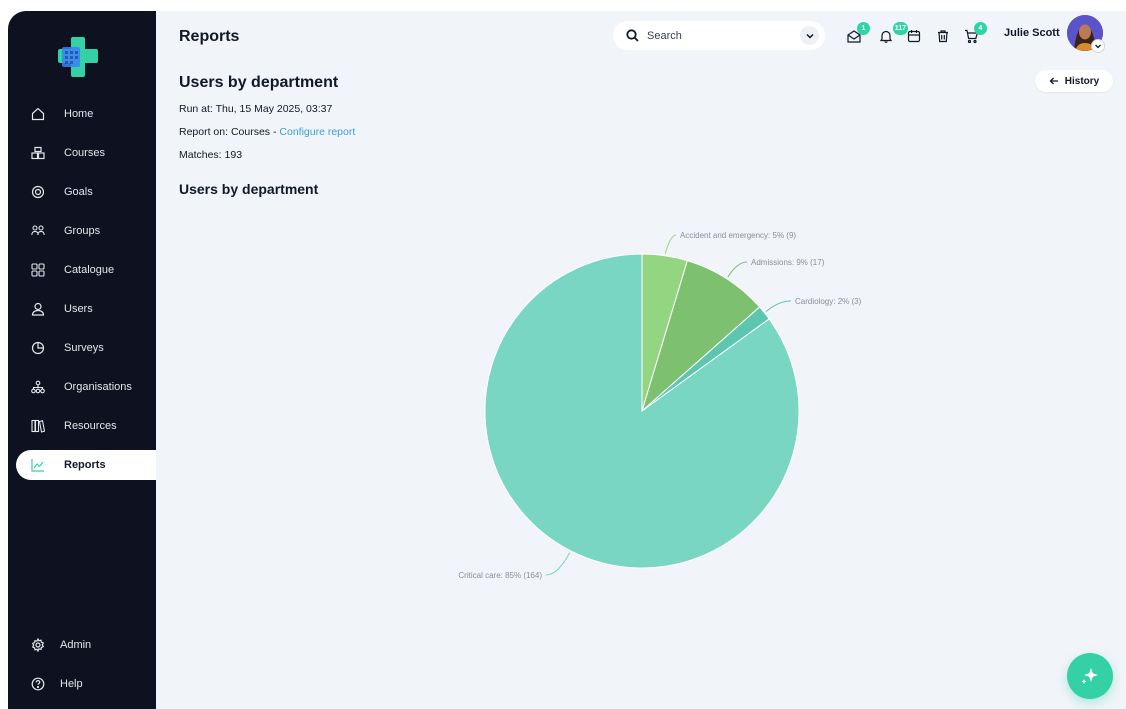 This screenshot has width=1126, height=709. Describe the element at coordinates (38, 231) in the screenshot. I see `groups-icon` at that location.